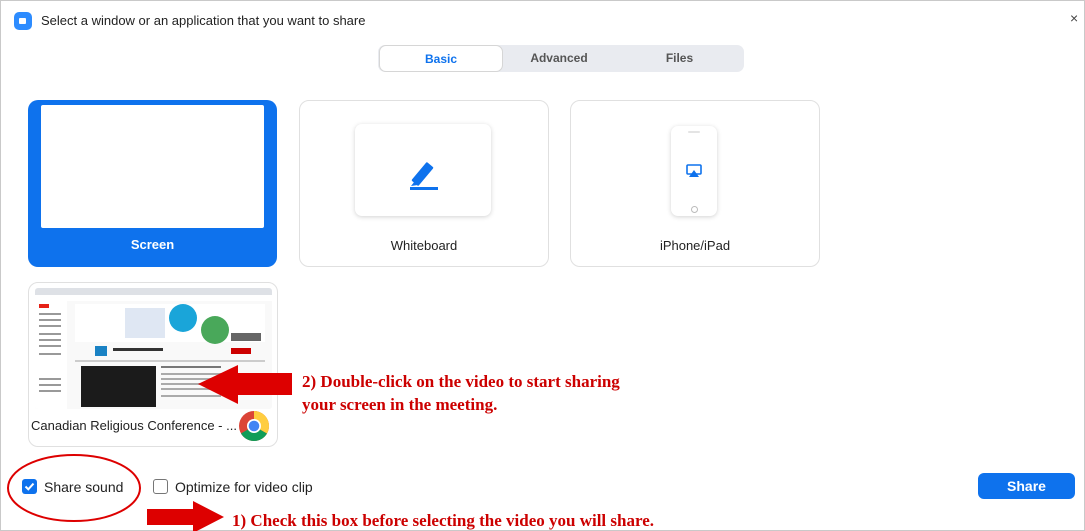  I want to click on optimize-video-checkbox, so click(160, 486).